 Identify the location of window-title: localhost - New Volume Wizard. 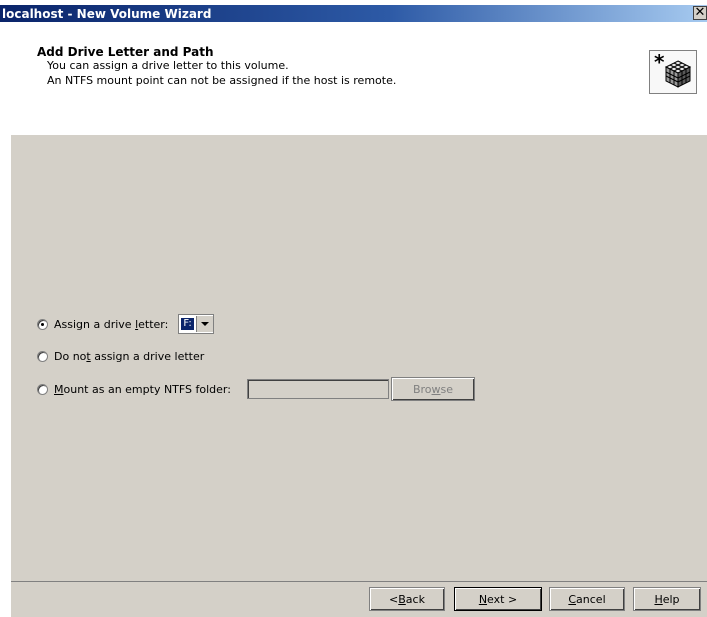
(107, 14).